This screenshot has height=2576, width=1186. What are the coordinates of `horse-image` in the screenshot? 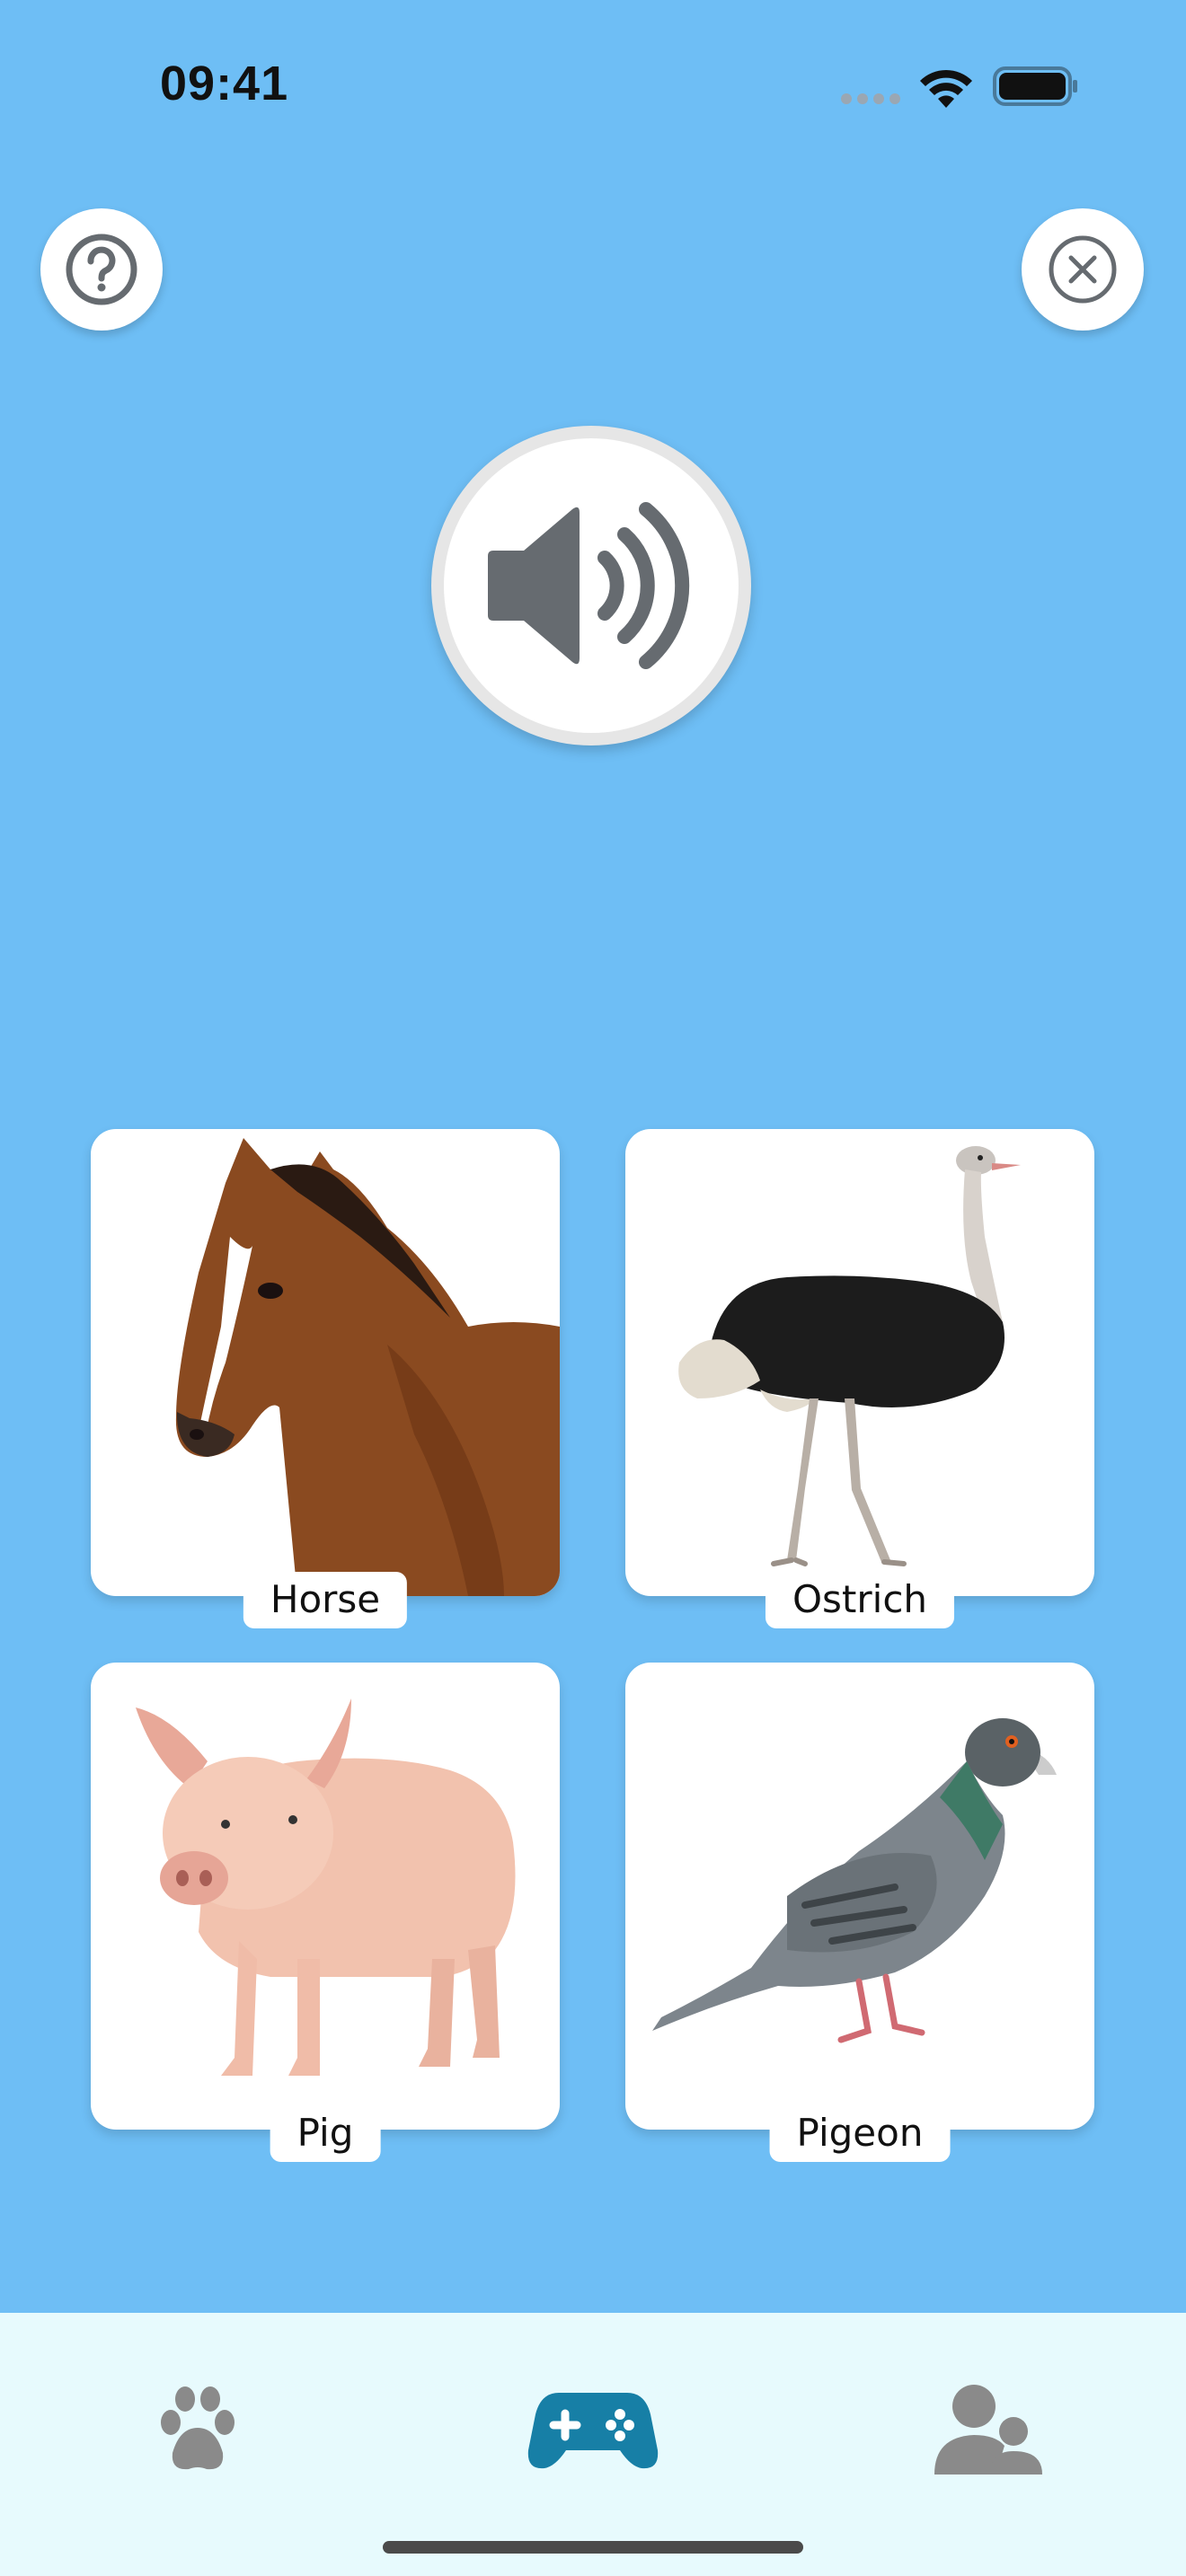 It's located at (367, 1367).